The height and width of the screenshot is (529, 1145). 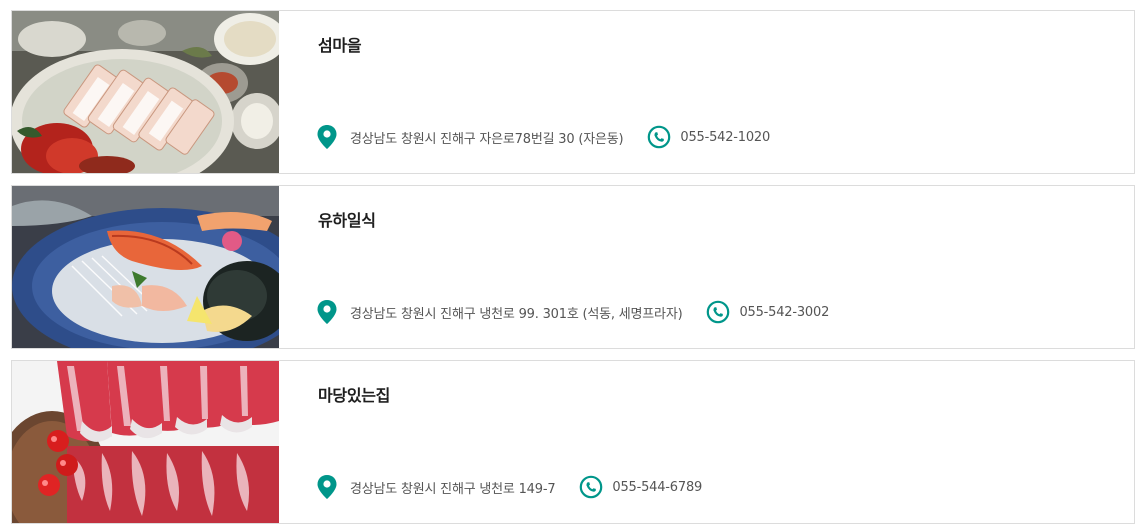 What do you see at coordinates (354, 394) in the screenshot?
I see `restaurant-name: 마당있는집` at bounding box center [354, 394].